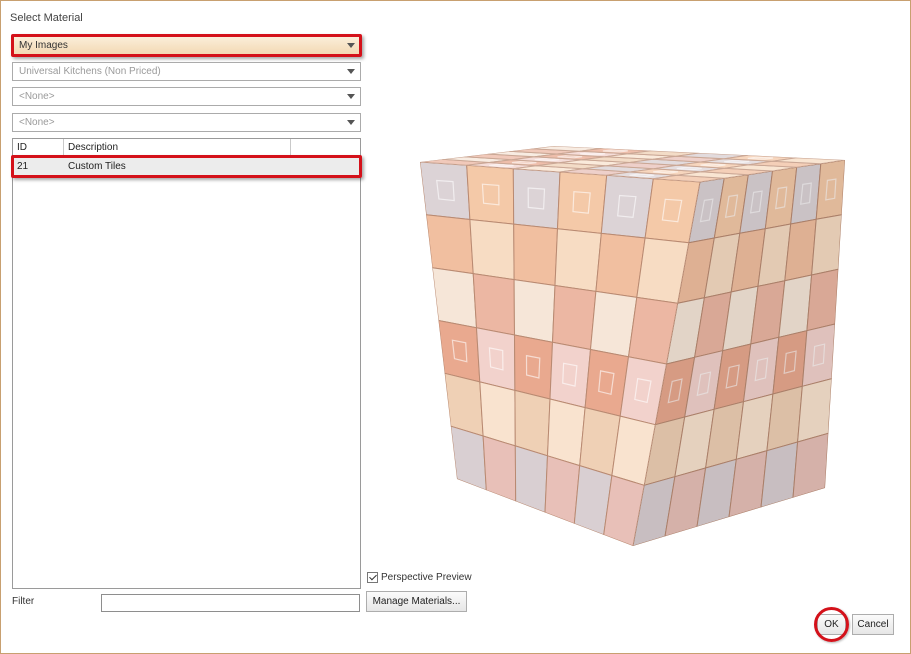  I want to click on category-dropdown-value: <None>, so click(37, 96).